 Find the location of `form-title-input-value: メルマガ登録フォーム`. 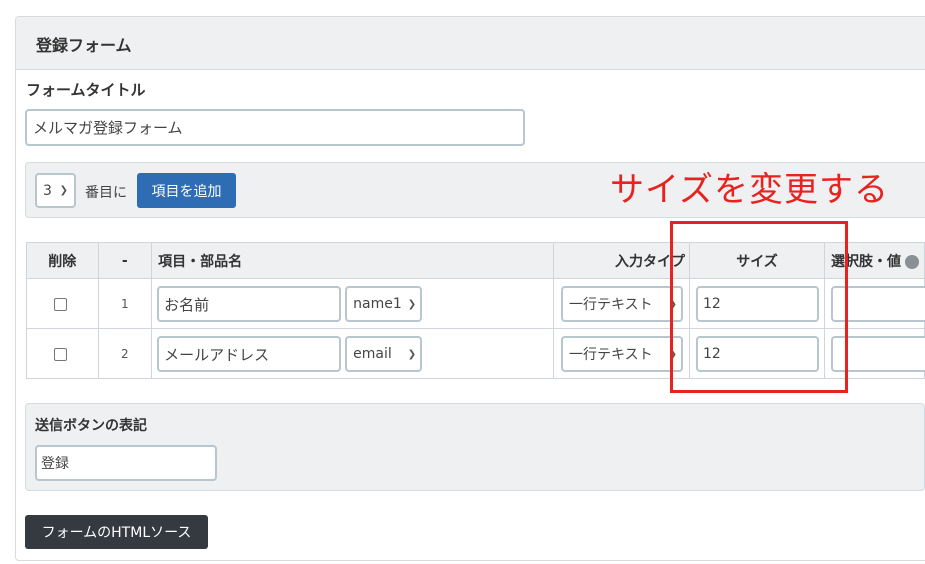

form-title-input-value: メルマガ登録フォーム is located at coordinates (108, 128).